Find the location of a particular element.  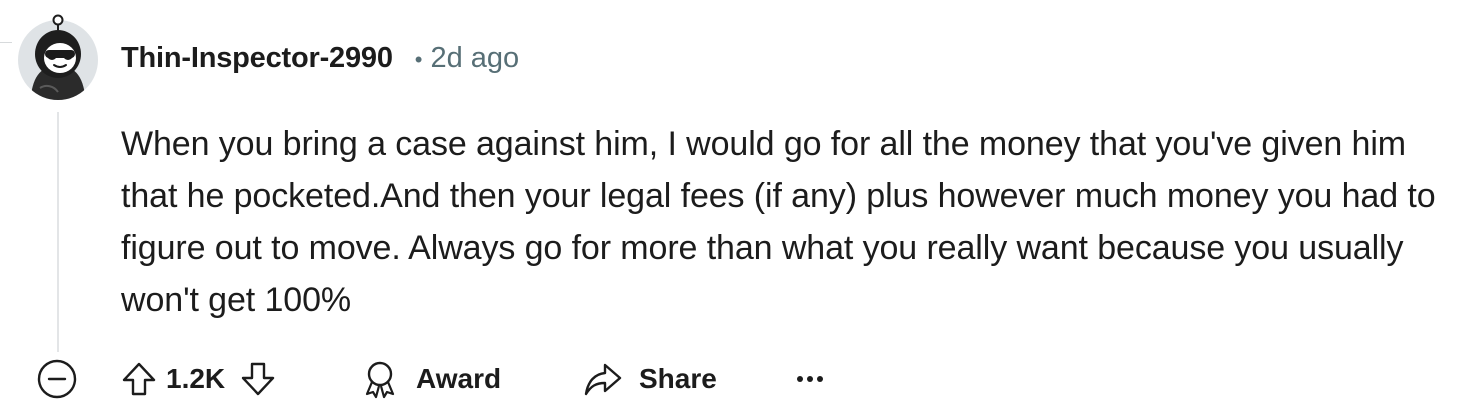

thread-line-top is located at coordinates (6, 42).